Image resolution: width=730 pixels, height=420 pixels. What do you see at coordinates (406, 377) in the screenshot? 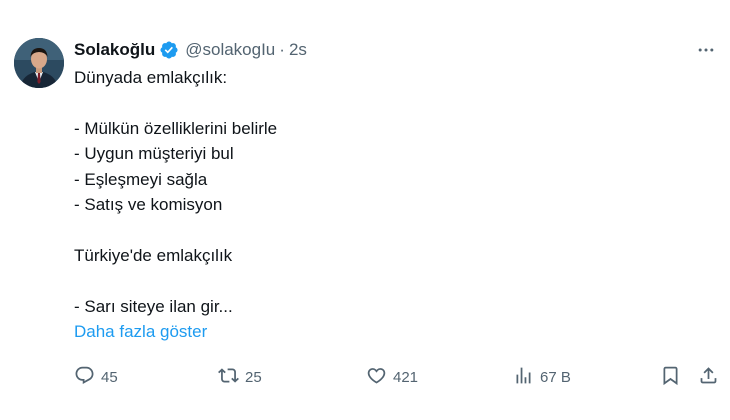
I see `like-count: 421` at bounding box center [406, 377].